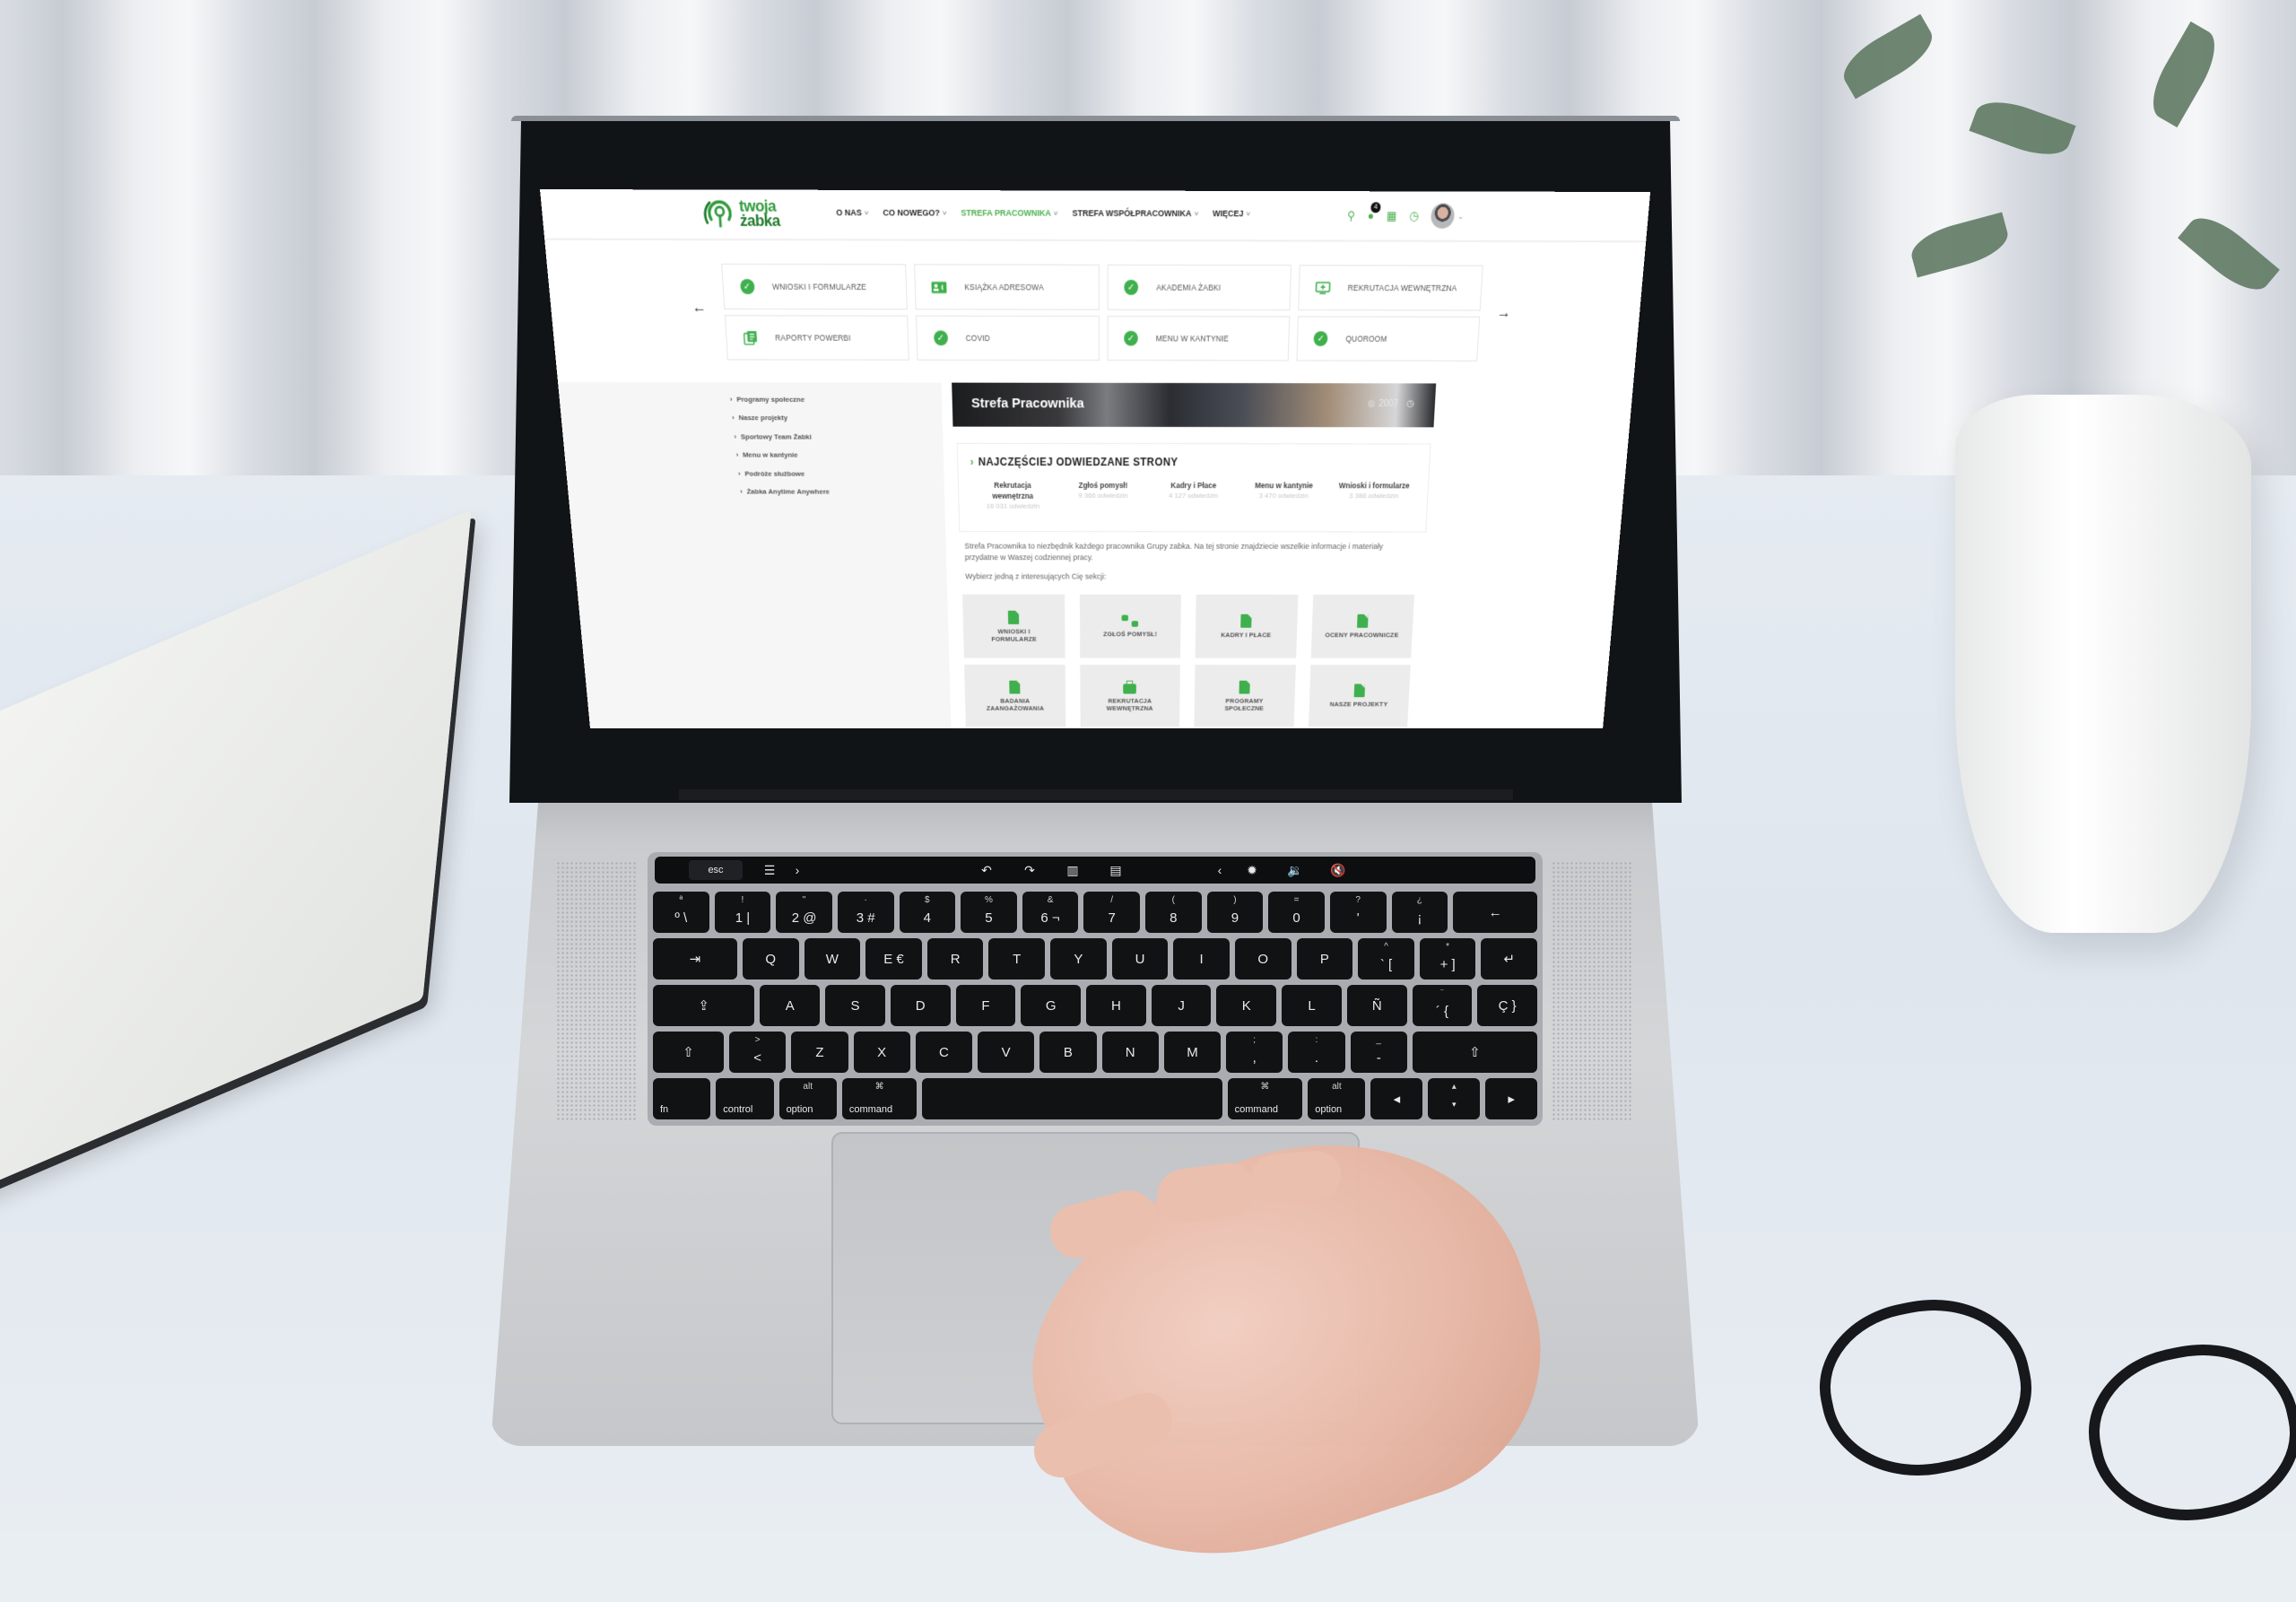 The height and width of the screenshot is (1602, 2296). Describe the element at coordinates (1017, 958) in the screenshot. I see `key: T` at that location.